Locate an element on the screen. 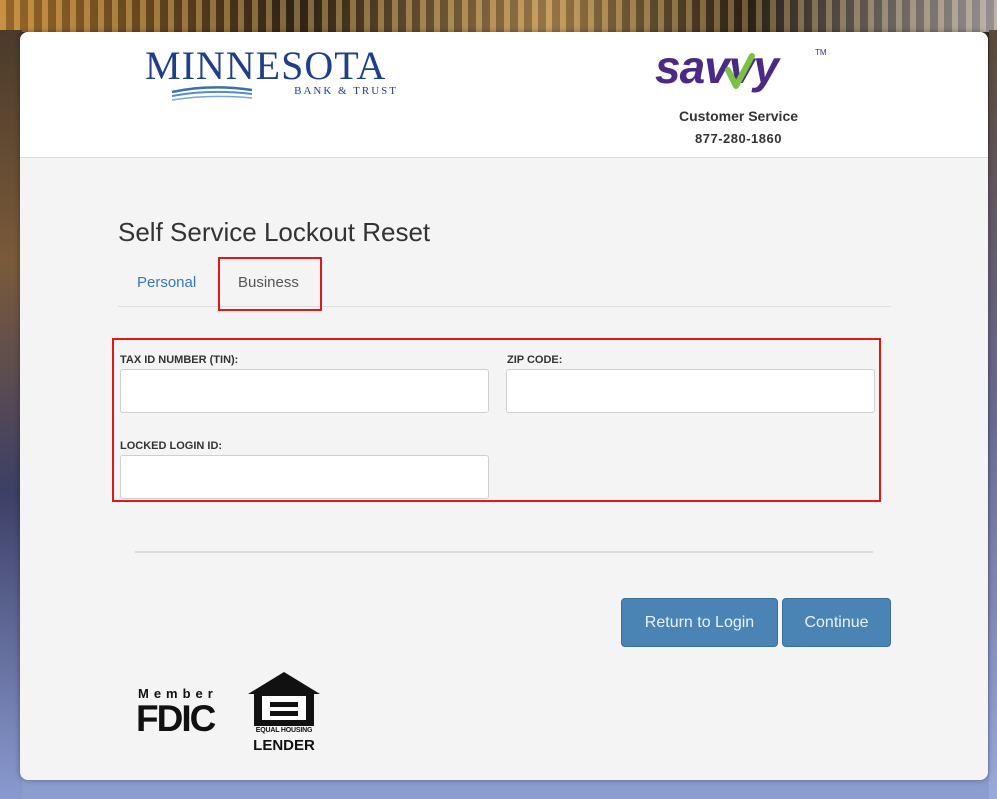  tab-personal: Personal is located at coordinates (166, 282).